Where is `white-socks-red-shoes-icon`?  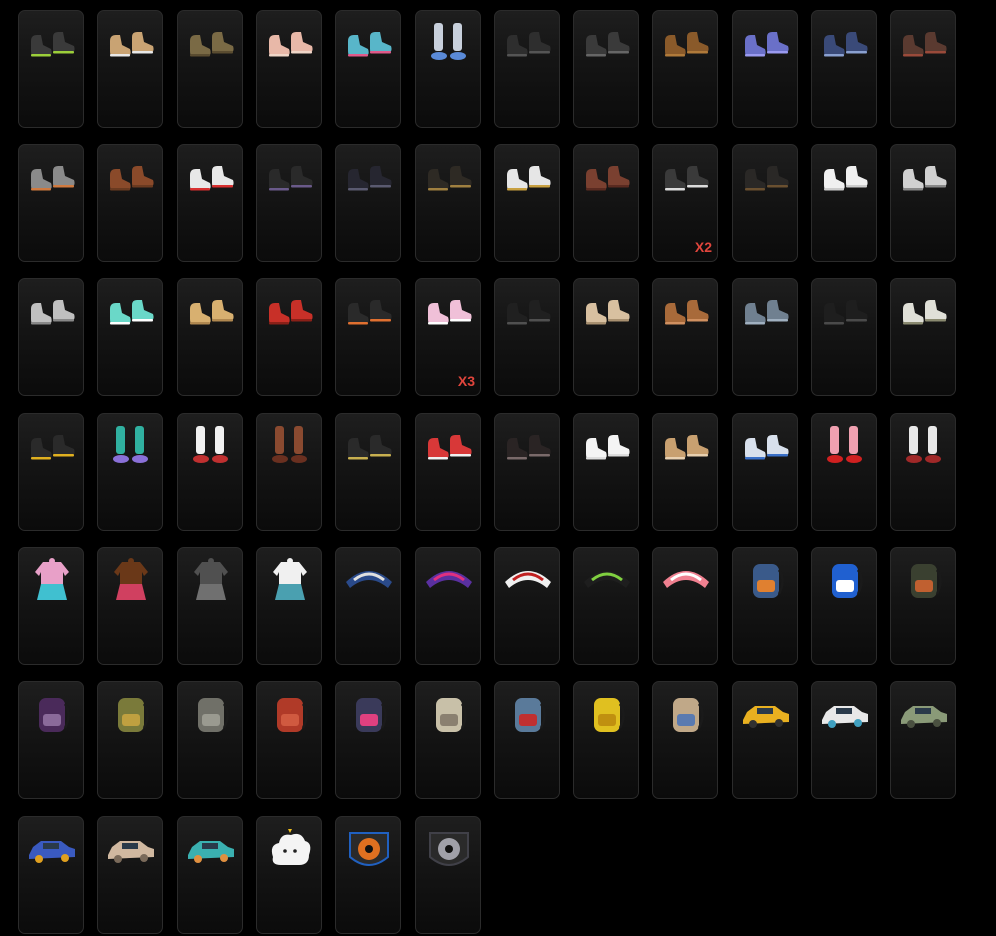
white-socks-red-shoes-icon is located at coordinates (924, 447).